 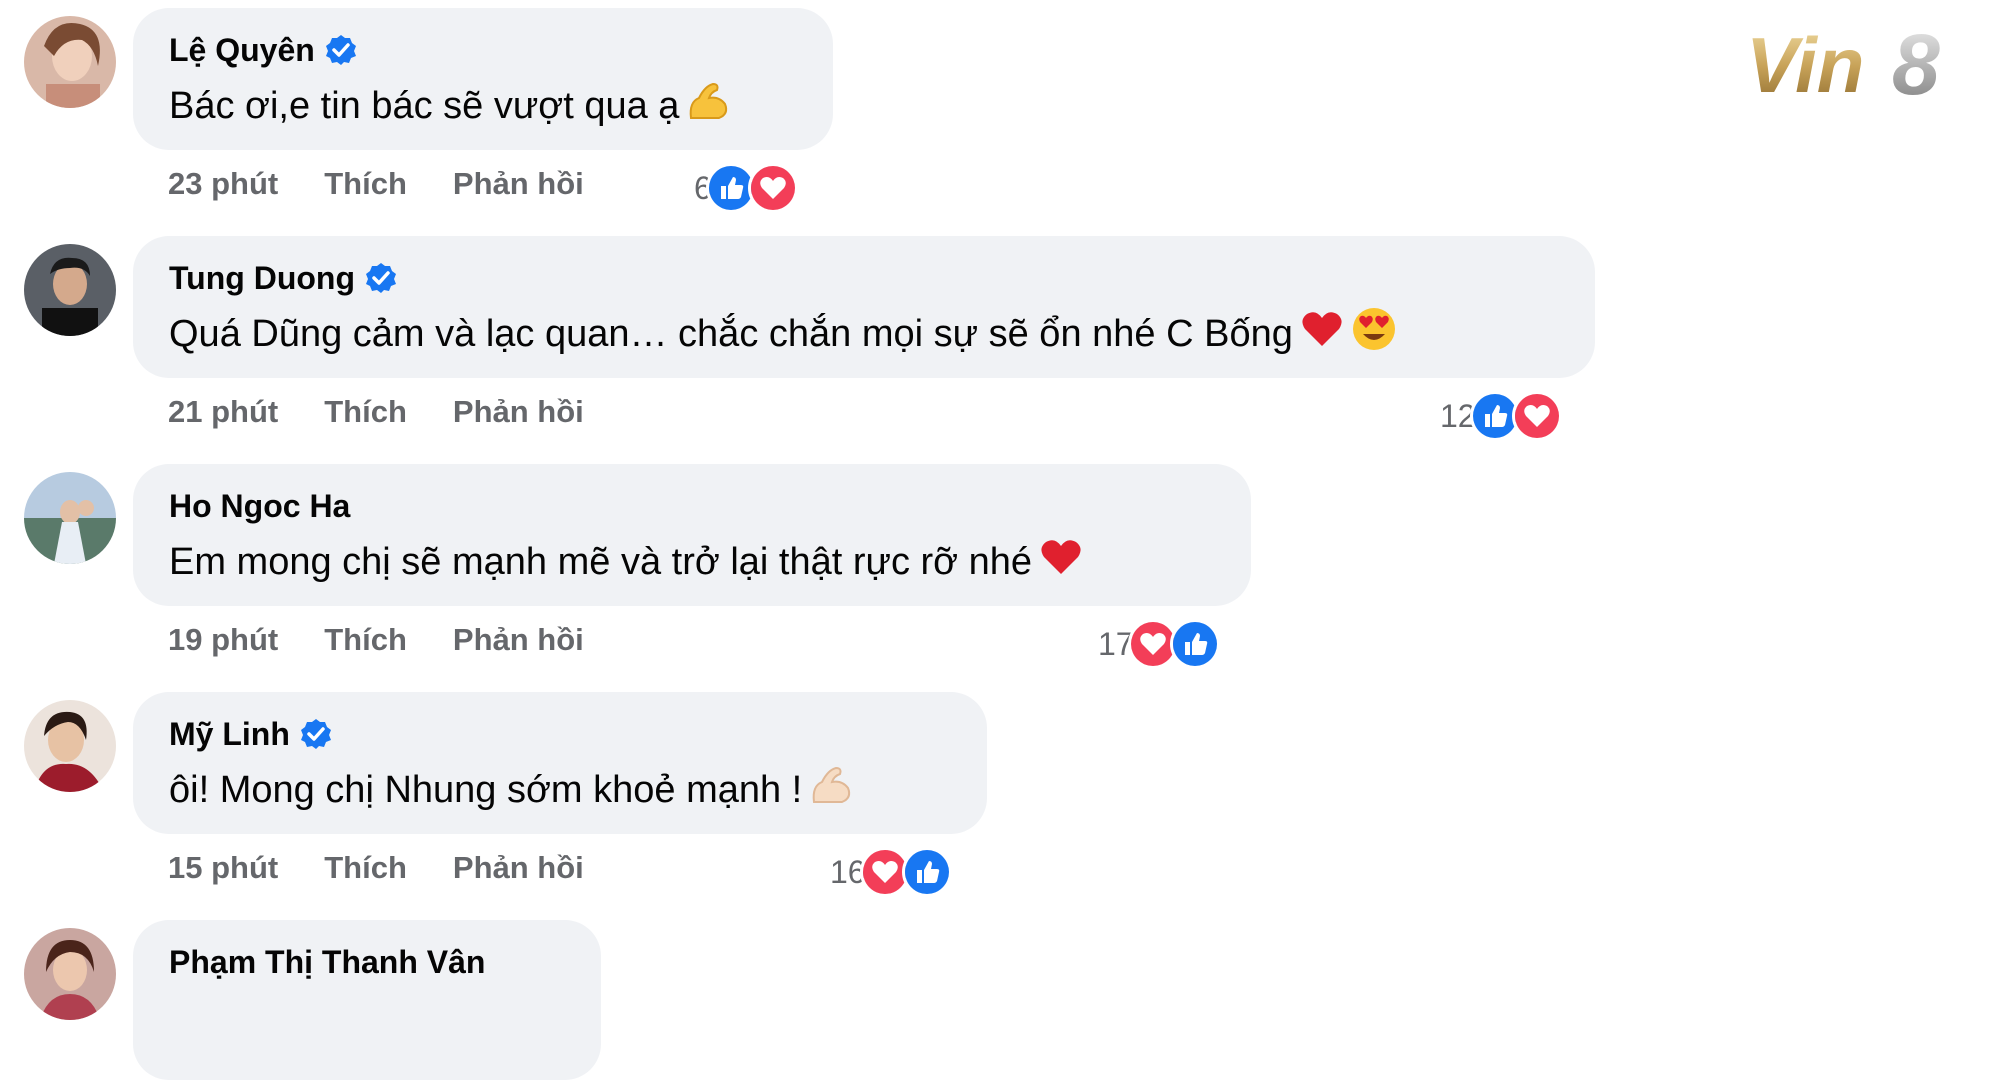 What do you see at coordinates (1374, 329) in the screenshot?
I see `heart-eyes-icon` at bounding box center [1374, 329].